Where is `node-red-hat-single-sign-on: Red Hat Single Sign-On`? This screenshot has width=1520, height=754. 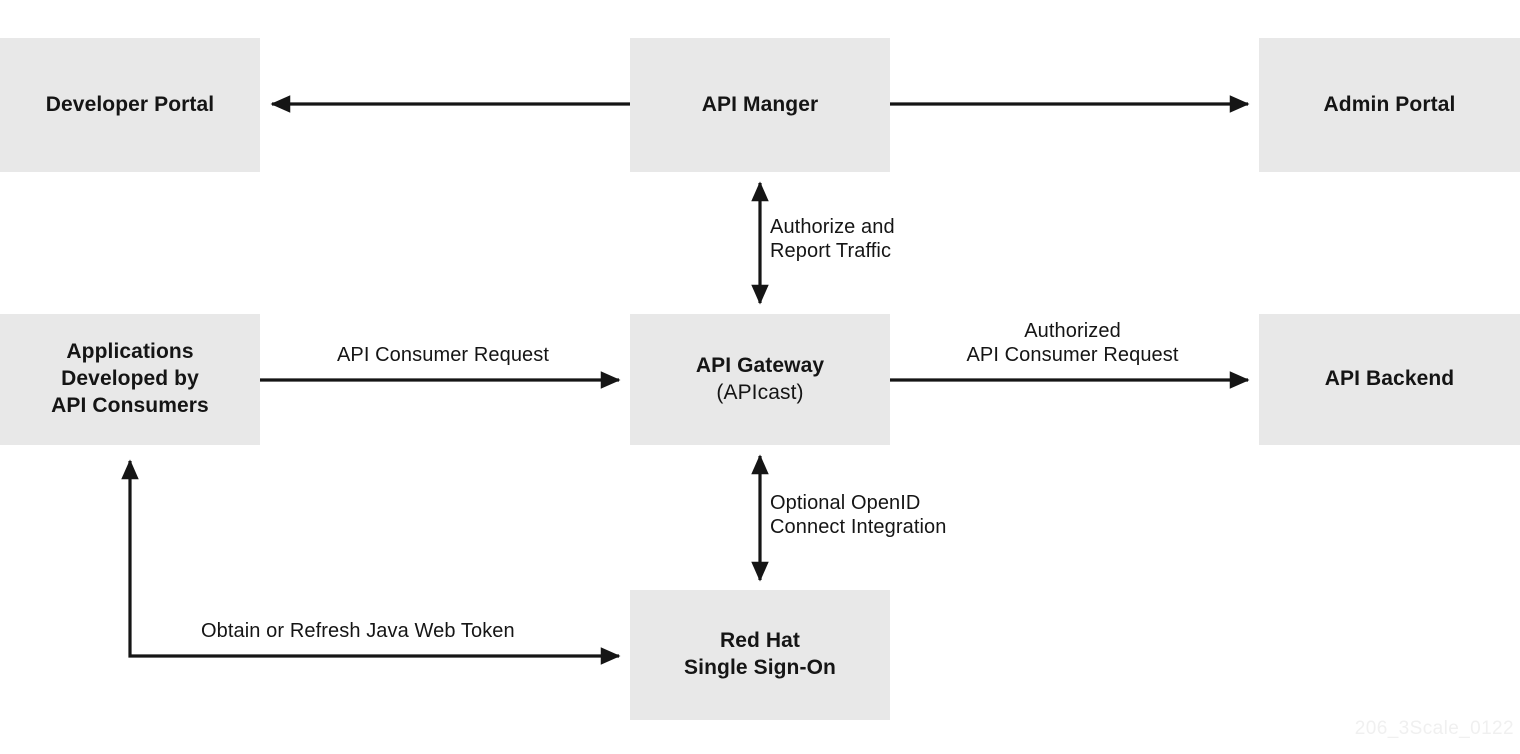
node-red-hat-single-sign-on: Red Hat Single Sign-On is located at coordinates (760, 655).